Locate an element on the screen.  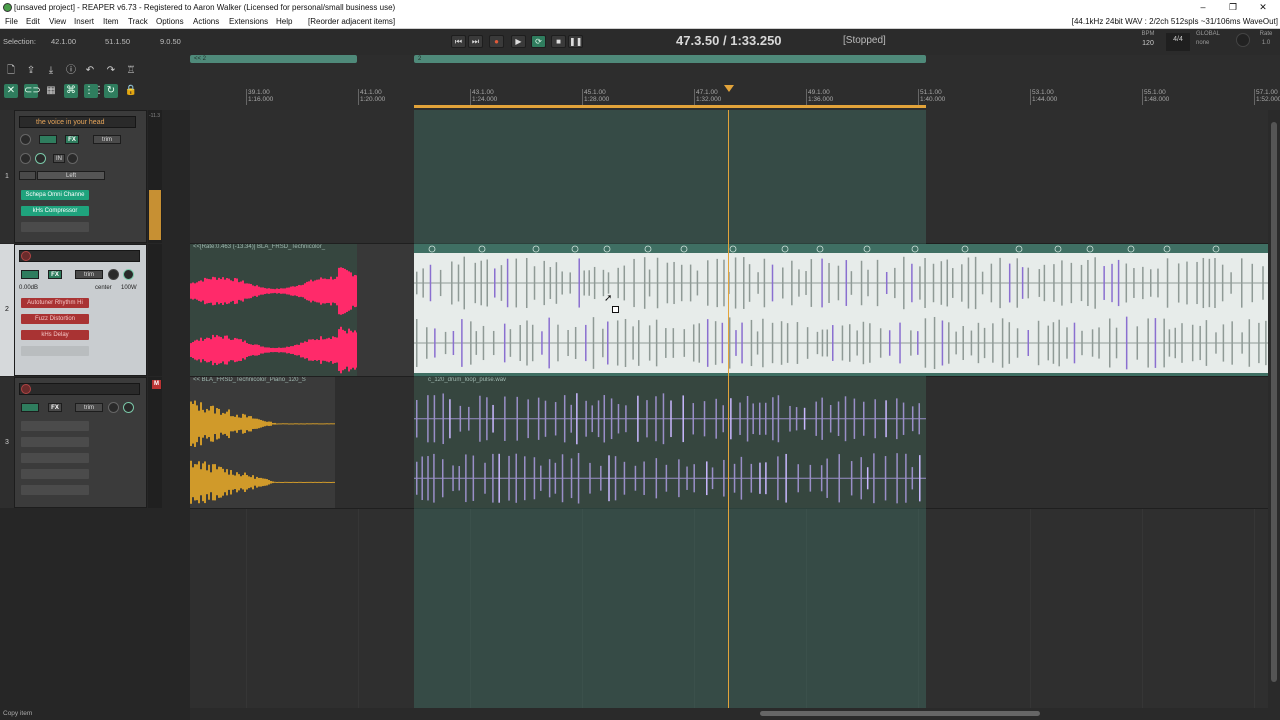
record-icon: ● is located at coordinates (496, 41).